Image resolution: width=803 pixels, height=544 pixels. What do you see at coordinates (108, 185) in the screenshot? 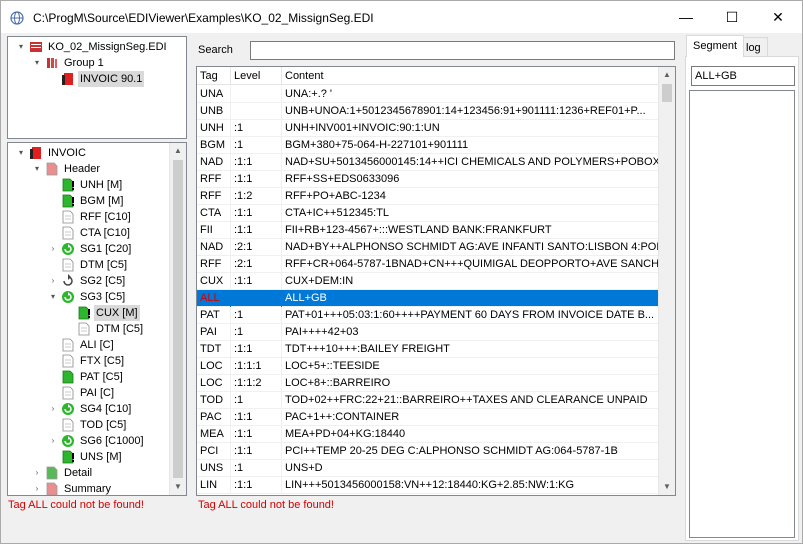
I see `segment-tree-item: UNH [M]` at bounding box center [108, 185].